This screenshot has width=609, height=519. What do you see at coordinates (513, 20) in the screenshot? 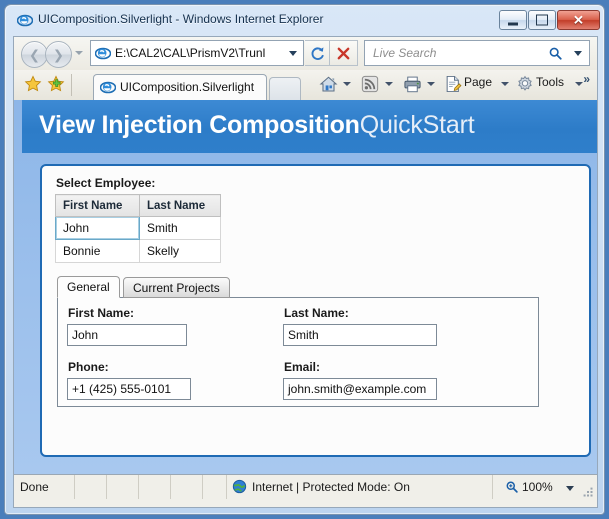
I see `minimize-button` at bounding box center [513, 20].